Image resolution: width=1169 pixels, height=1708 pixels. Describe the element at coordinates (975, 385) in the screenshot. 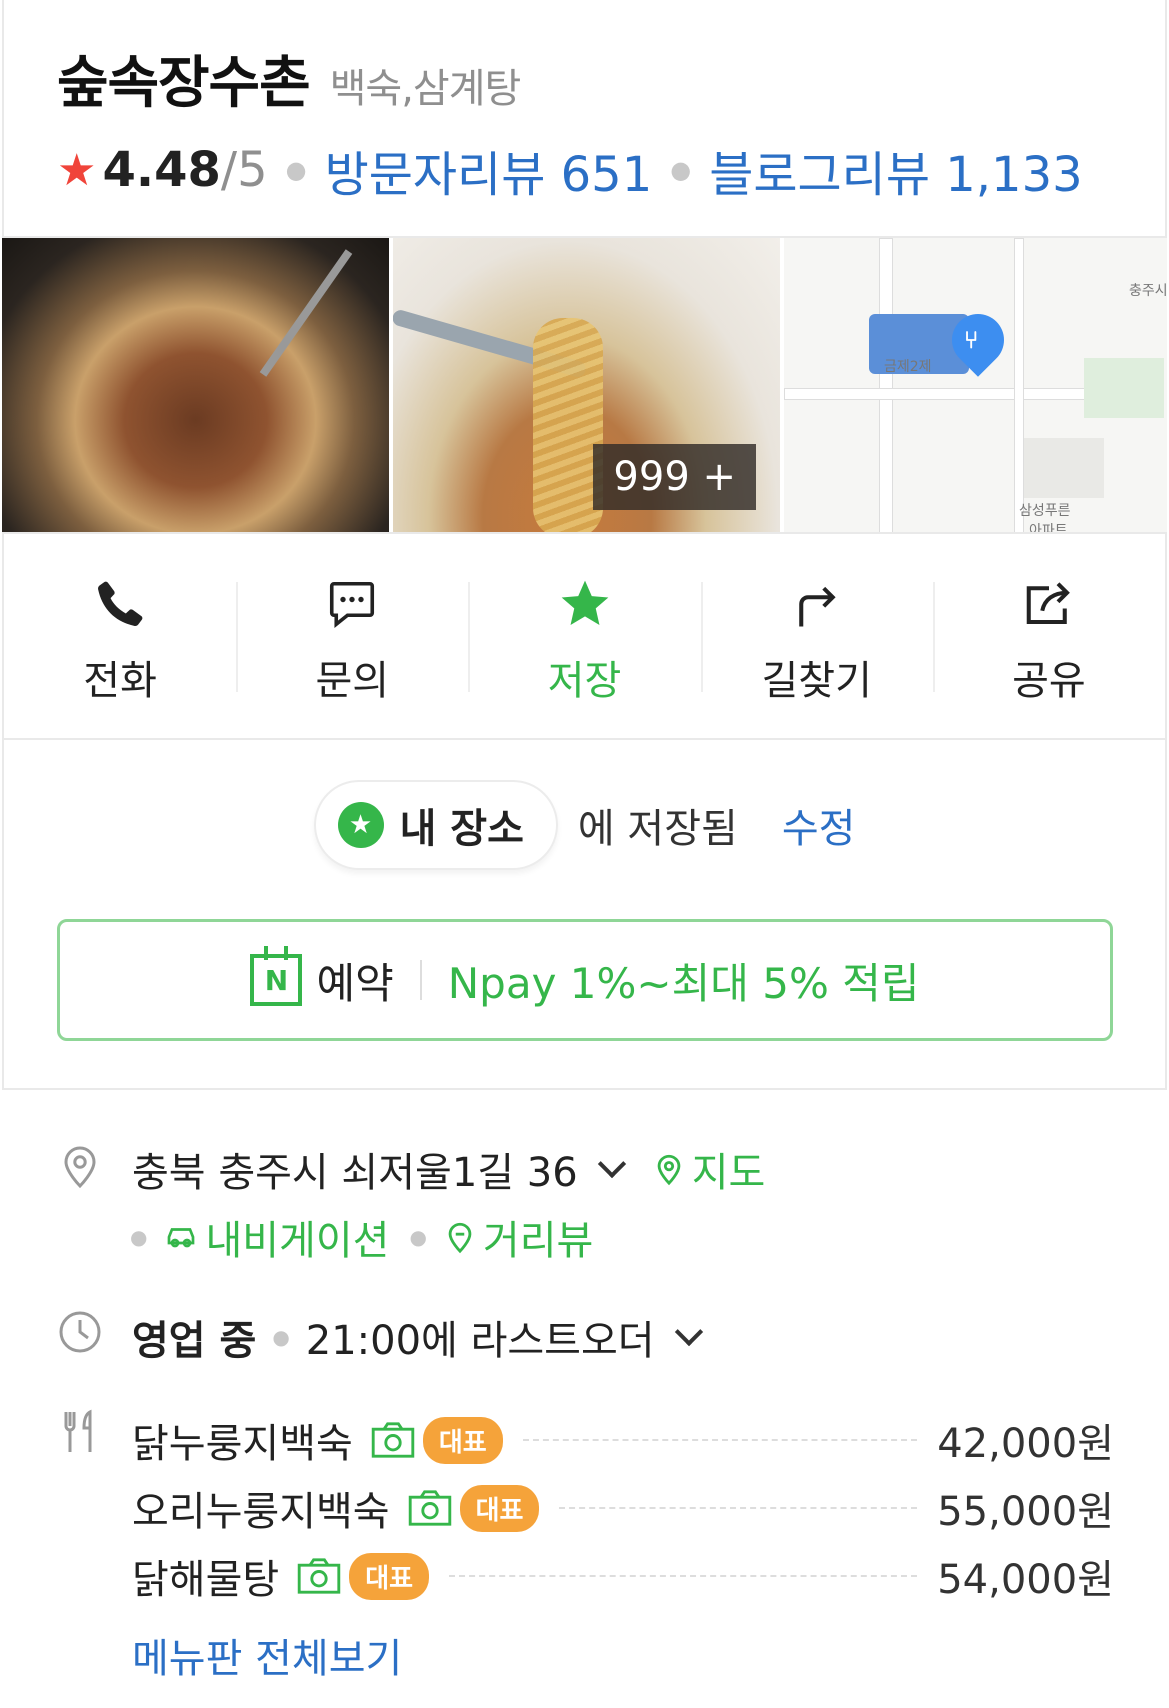

I see `mini-map: ⑂ 충주시 금제2제 삼성푸른 아파트` at that location.